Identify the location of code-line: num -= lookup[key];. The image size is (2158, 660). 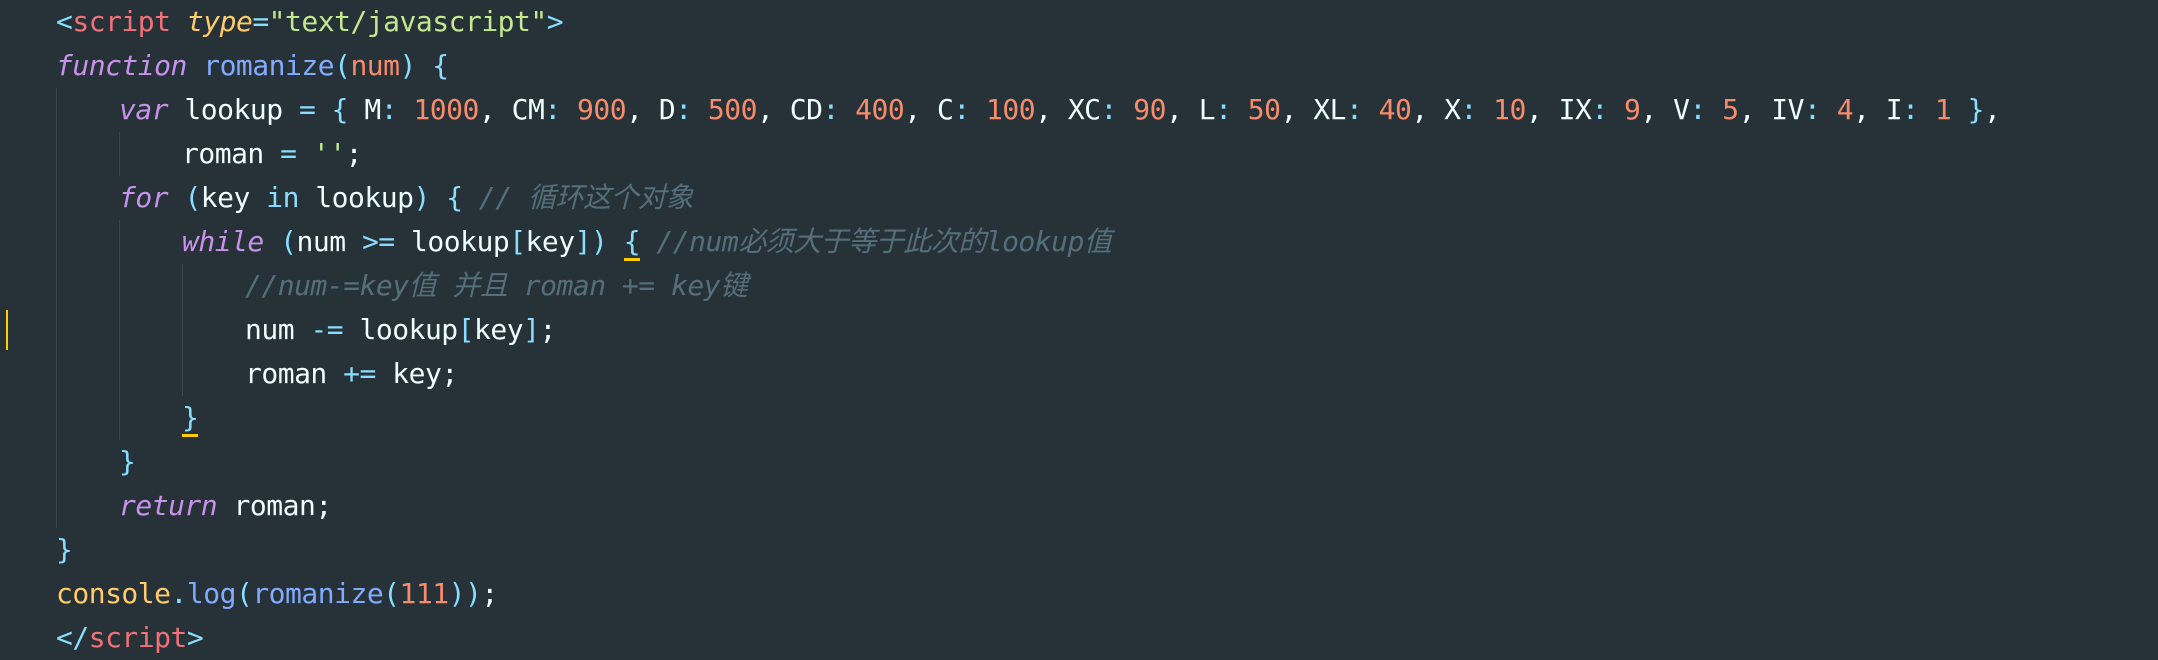
(400, 330).